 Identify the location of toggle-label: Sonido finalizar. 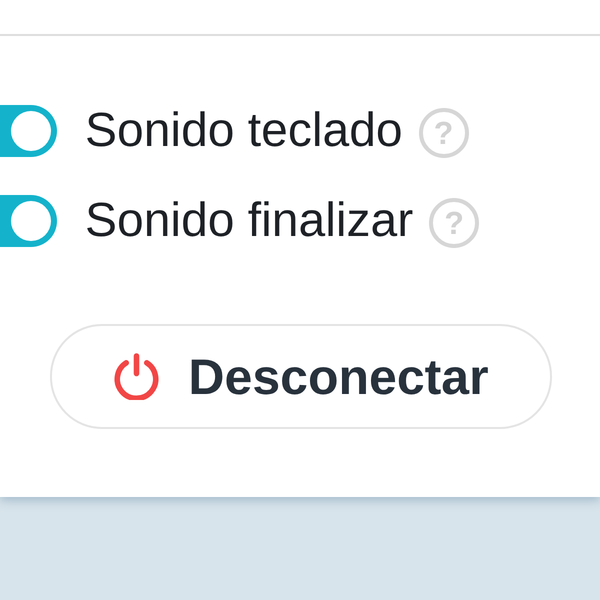
(249, 221).